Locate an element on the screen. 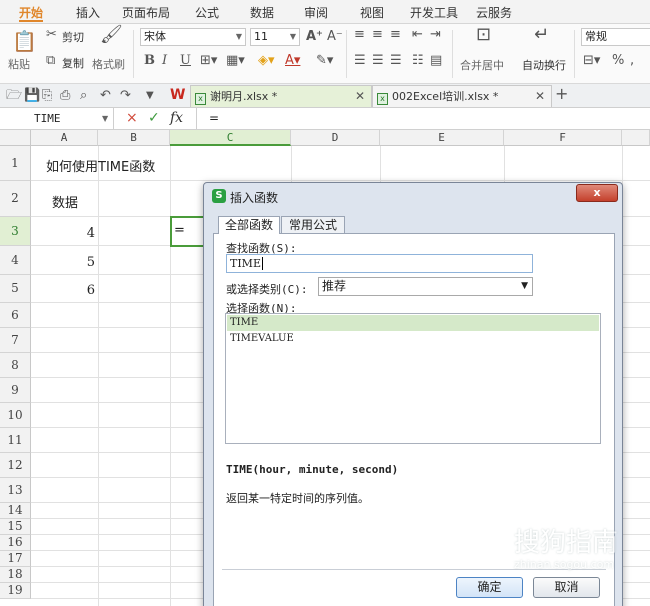  row-header-13: 13 is located at coordinates (15, 490).